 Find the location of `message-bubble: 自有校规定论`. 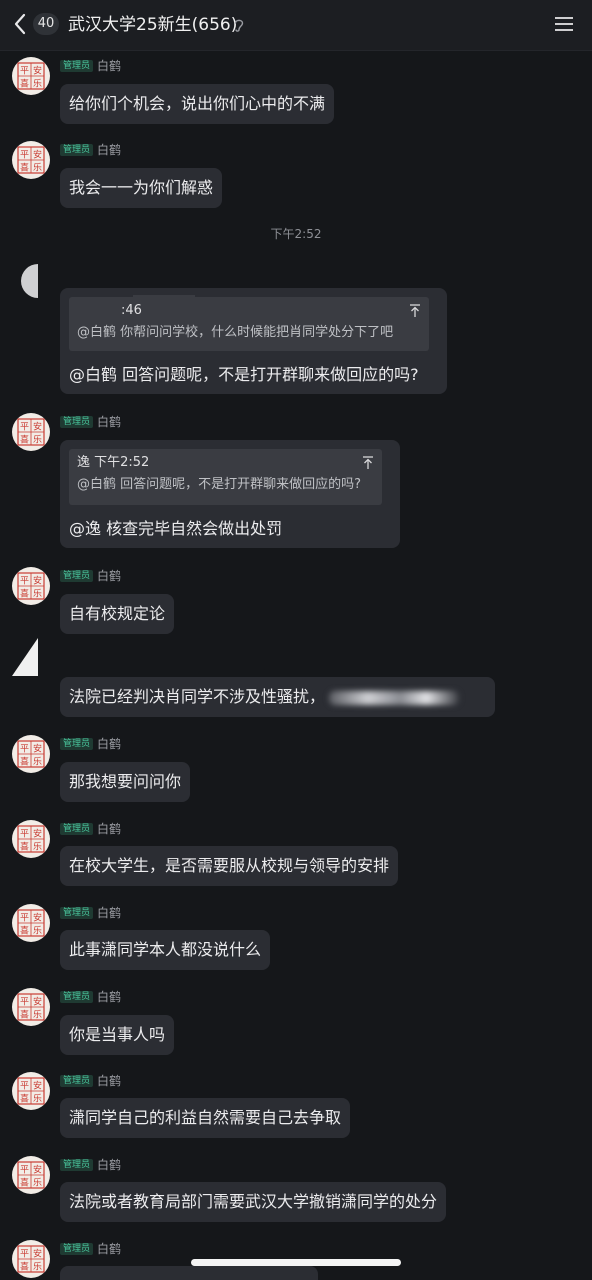

message-bubble: 自有校规定论 is located at coordinates (117, 614).